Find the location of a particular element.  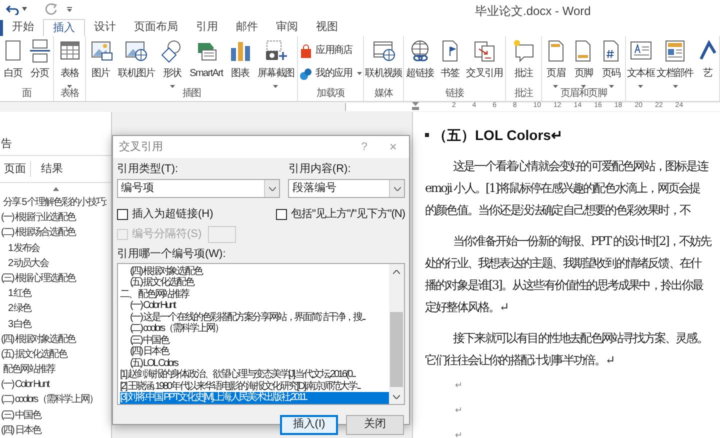

indent-marker-icon is located at coordinates (415, 106).